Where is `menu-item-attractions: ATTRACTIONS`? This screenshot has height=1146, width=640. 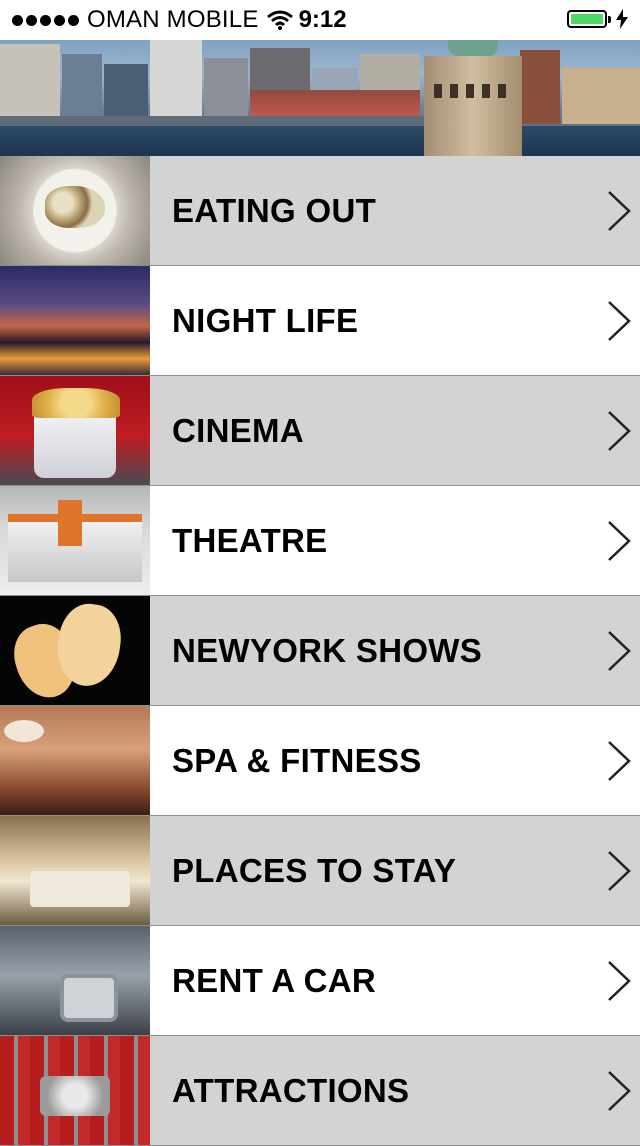 menu-item-attractions: ATTRACTIONS is located at coordinates (320, 1091).